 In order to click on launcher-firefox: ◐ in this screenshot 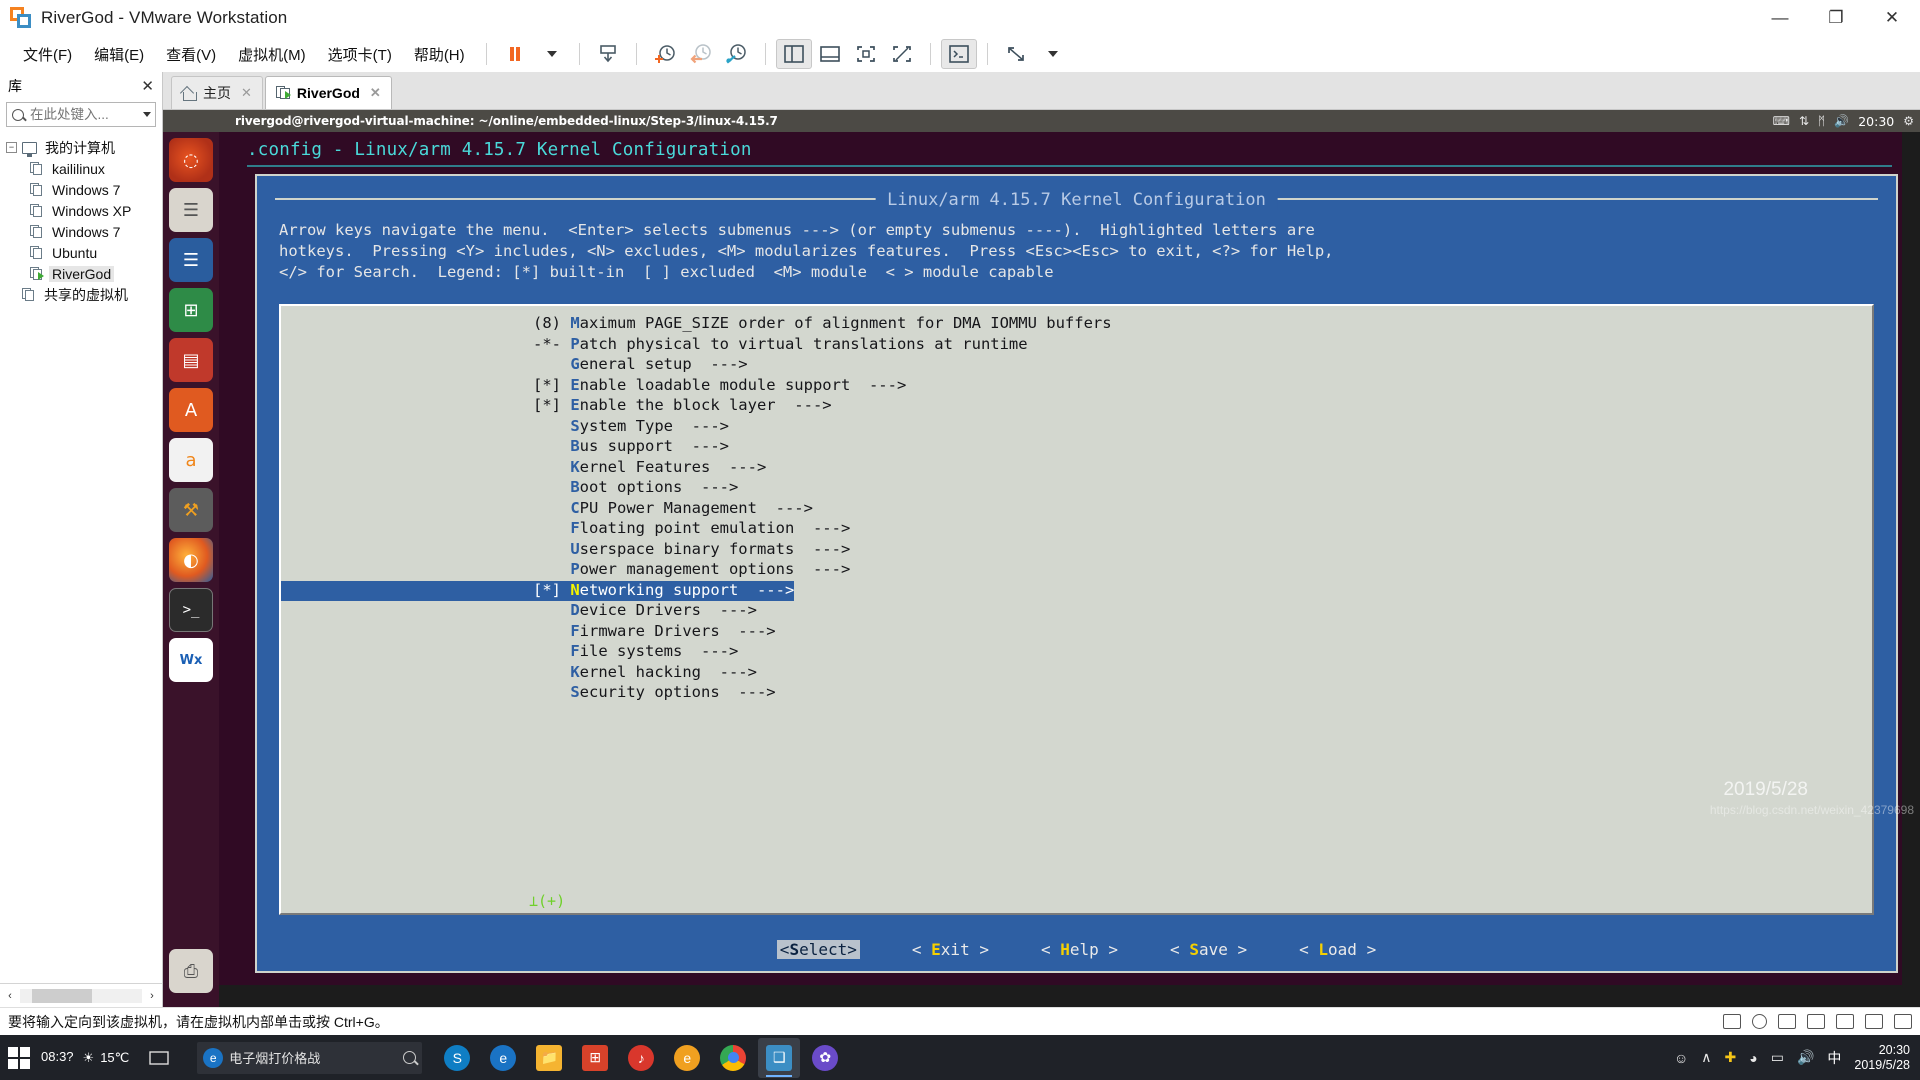, I will do `click(191, 560)`.